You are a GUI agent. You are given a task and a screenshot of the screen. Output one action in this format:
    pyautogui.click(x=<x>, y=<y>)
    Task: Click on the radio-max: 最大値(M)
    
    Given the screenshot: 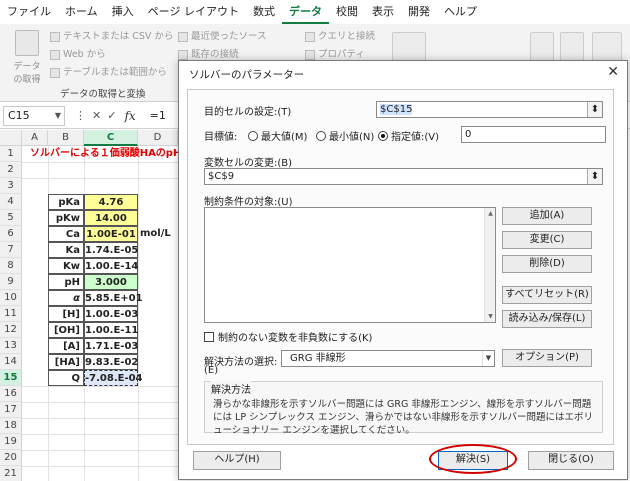 What is the action you would take?
    pyautogui.click(x=277, y=135)
    